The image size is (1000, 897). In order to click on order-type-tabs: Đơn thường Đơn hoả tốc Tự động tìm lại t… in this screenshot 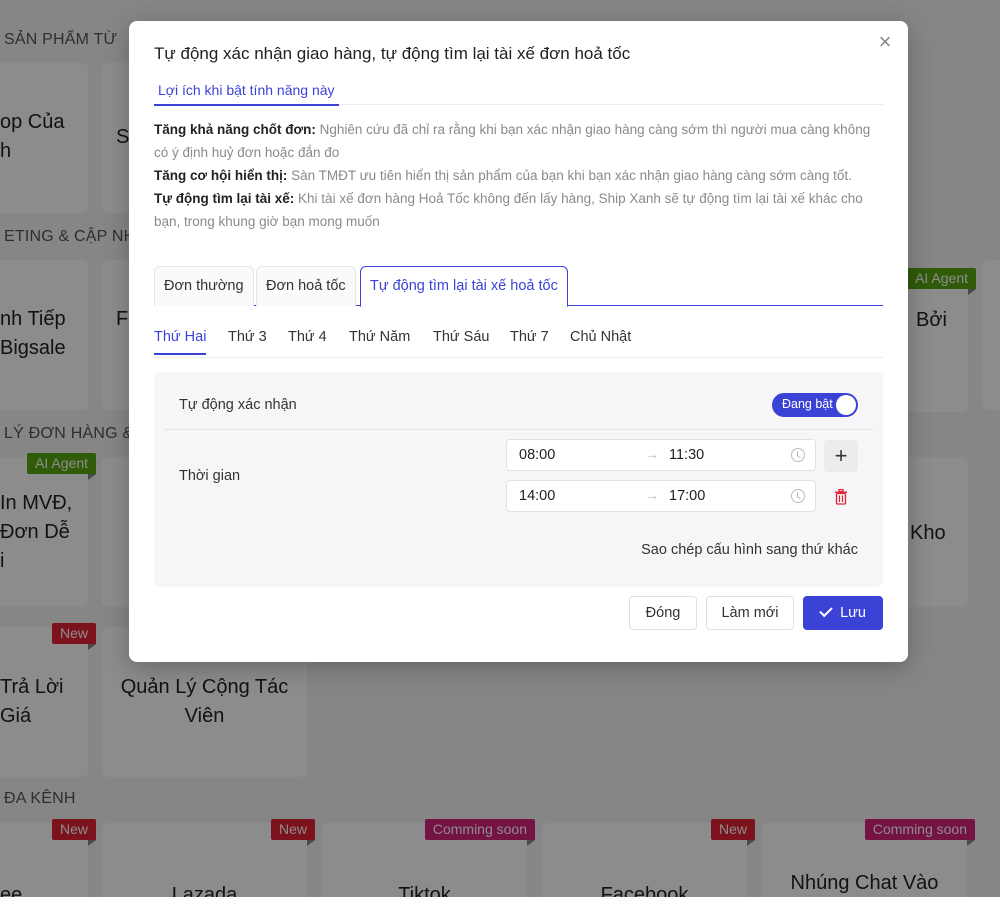, I will do `click(518, 286)`.